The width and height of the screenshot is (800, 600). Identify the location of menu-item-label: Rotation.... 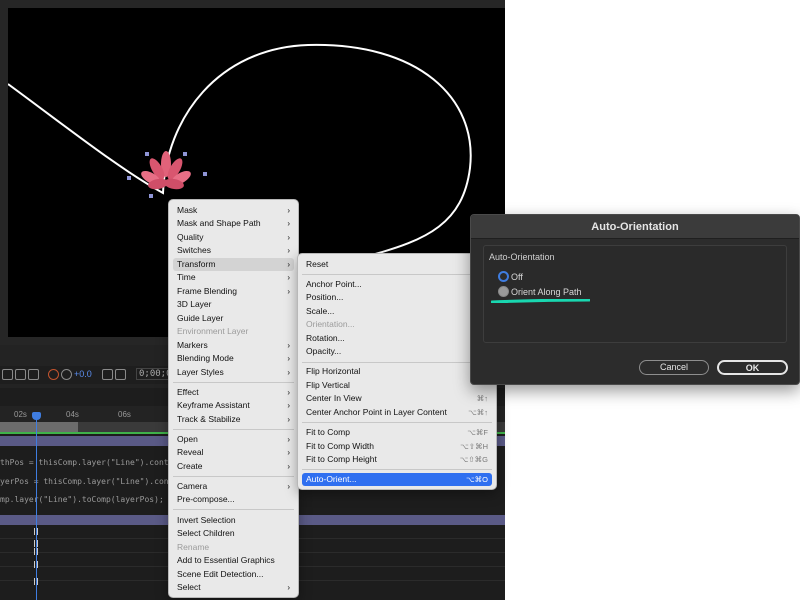
(325, 338).